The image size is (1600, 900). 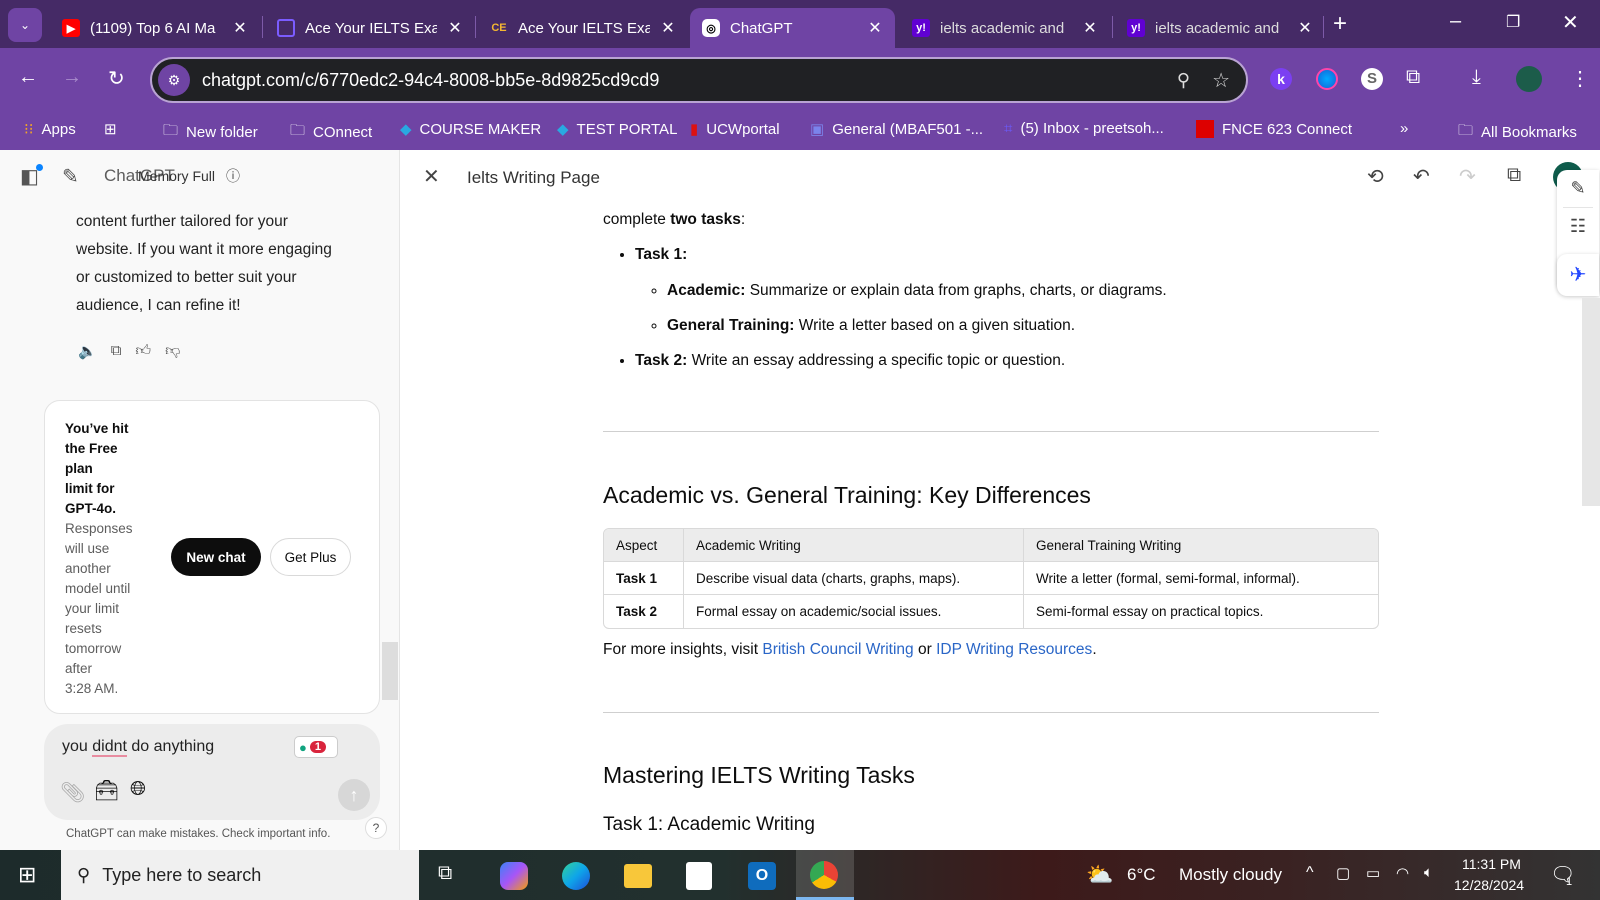 What do you see at coordinates (470, 129) in the screenshot?
I see `bookmark-link: ◆ COURSE MAKER` at bounding box center [470, 129].